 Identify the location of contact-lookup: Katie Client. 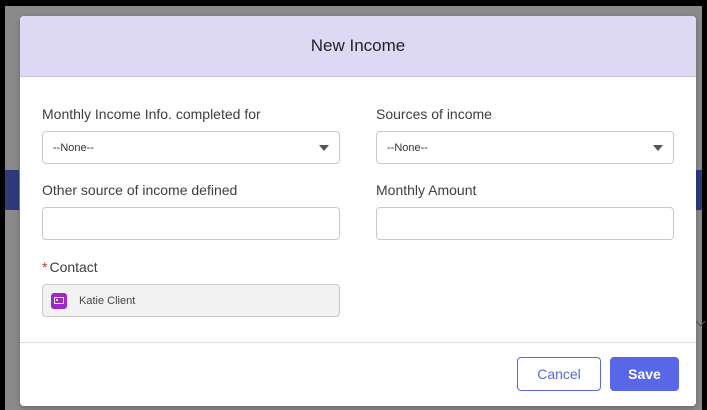
(191, 300).